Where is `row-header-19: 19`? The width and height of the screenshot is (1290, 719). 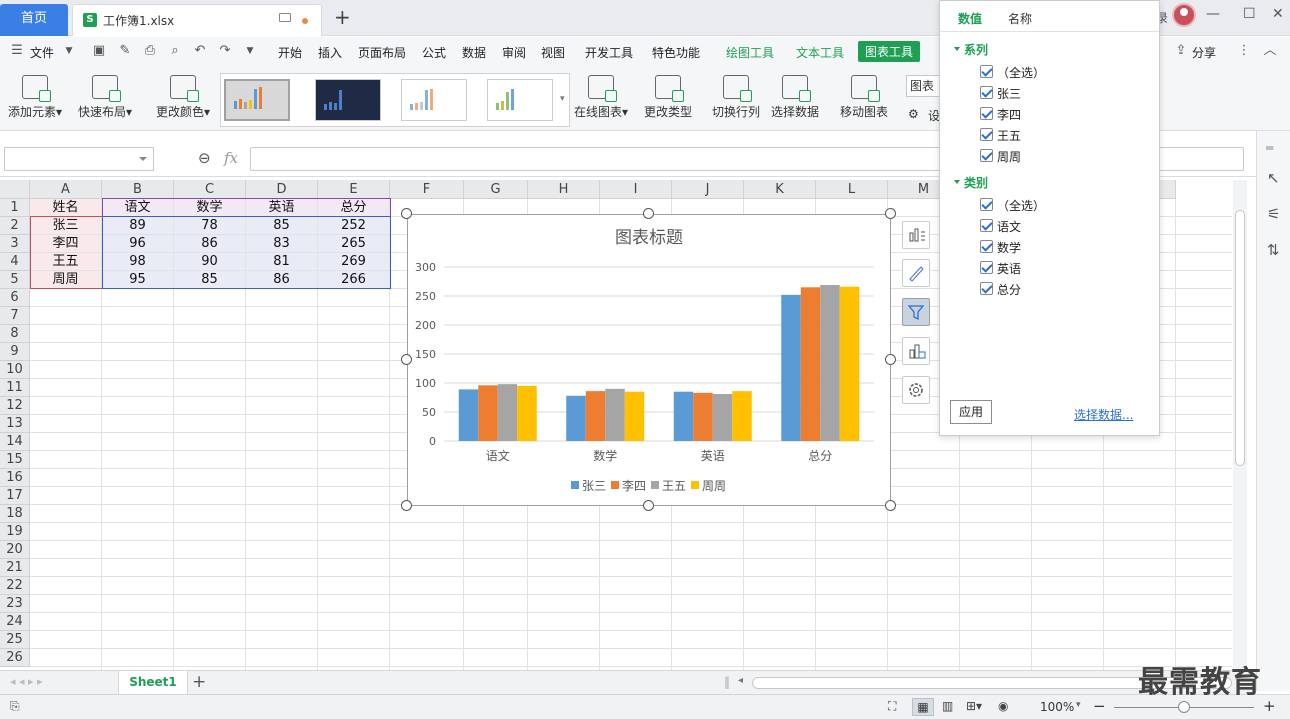 row-header-19: 19 is located at coordinates (15, 532).